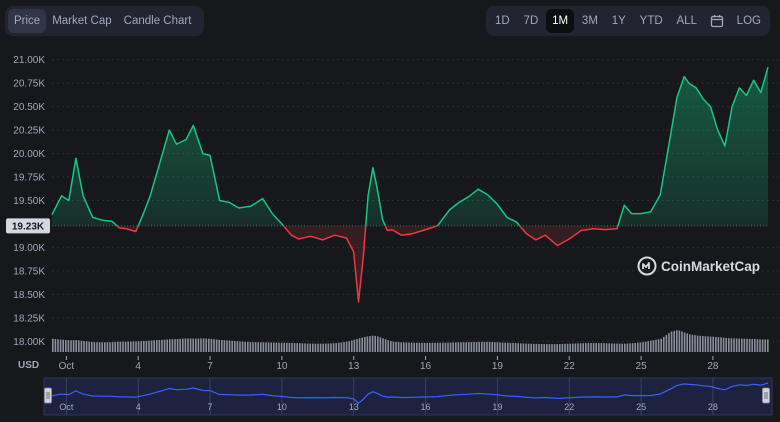 This screenshot has height=422, width=780. What do you see at coordinates (570, 366) in the screenshot?
I see `x-tick-label: 22` at bounding box center [570, 366].